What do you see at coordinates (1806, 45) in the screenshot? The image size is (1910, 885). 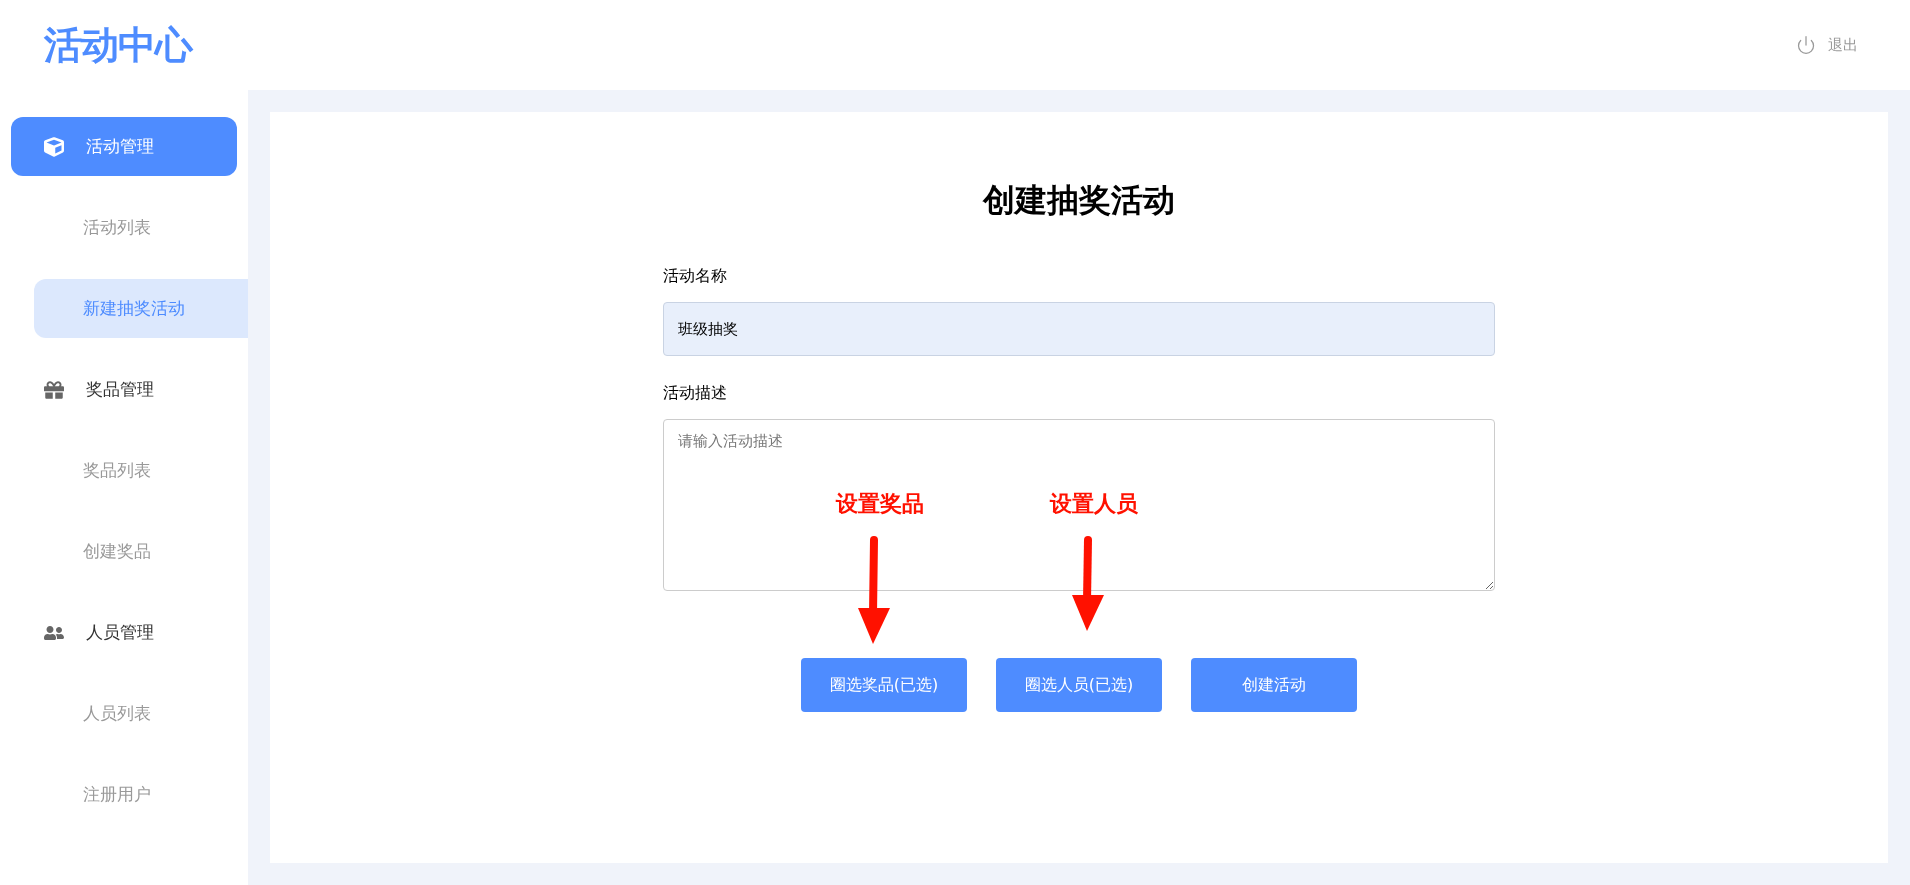 I see `power-icon` at bounding box center [1806, 45].